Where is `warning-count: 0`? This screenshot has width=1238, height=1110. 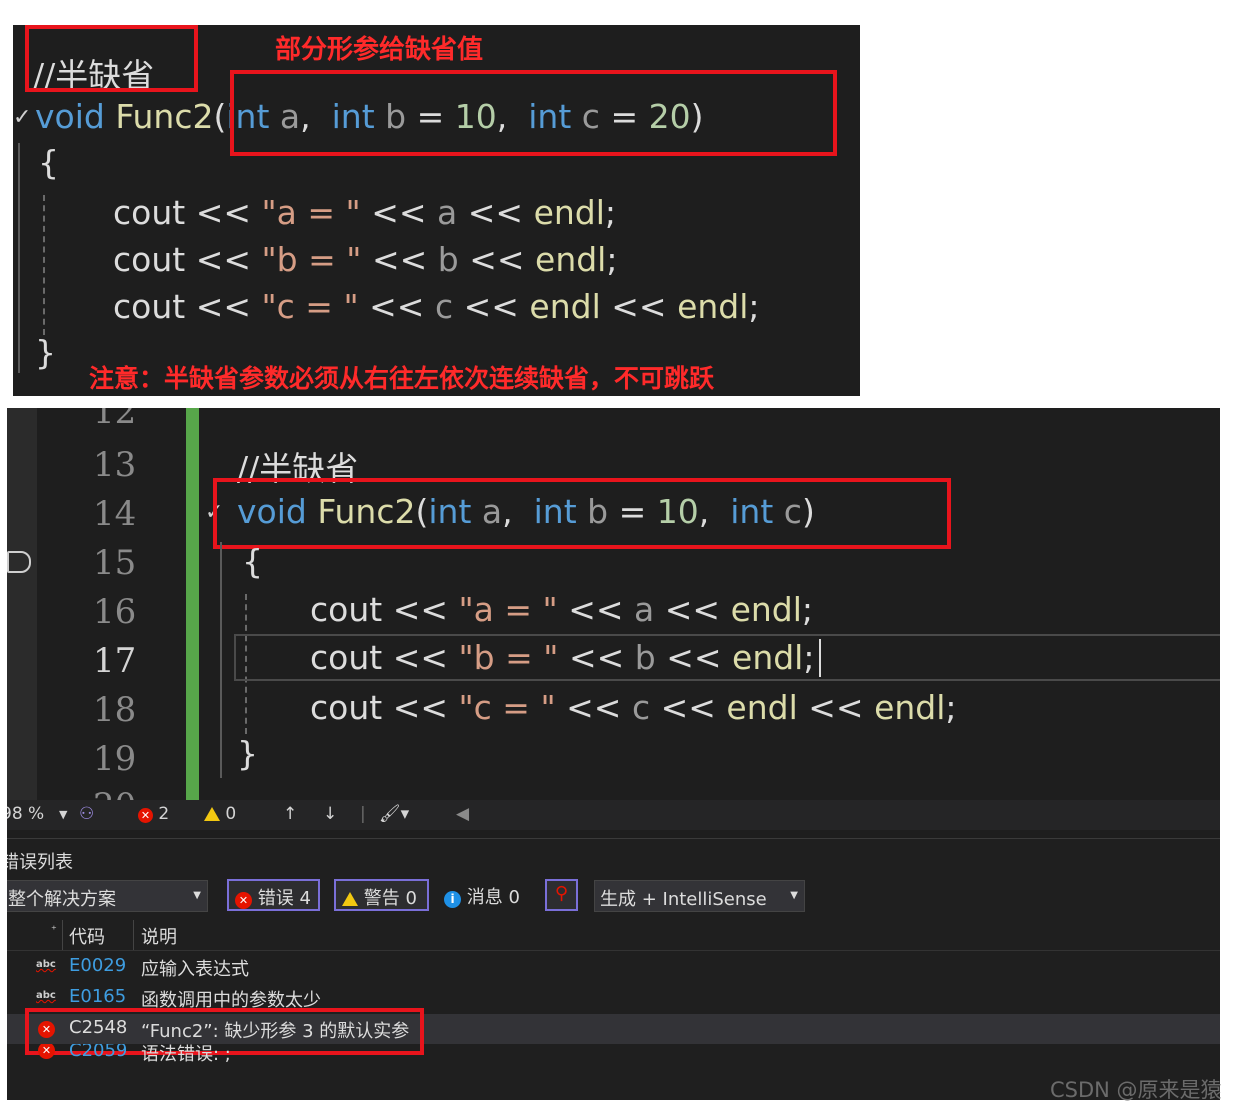 warning-count: 0 is located at coordinates (220, 814).